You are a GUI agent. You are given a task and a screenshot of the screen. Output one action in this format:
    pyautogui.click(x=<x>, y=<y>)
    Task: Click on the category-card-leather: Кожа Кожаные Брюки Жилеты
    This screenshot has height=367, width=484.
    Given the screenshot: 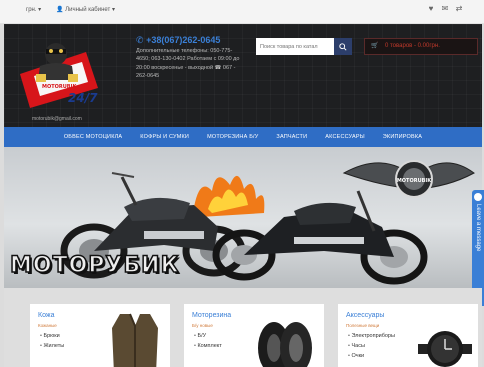 What is the action you would take?
    pyautogui.click(x=100, y=335)
    